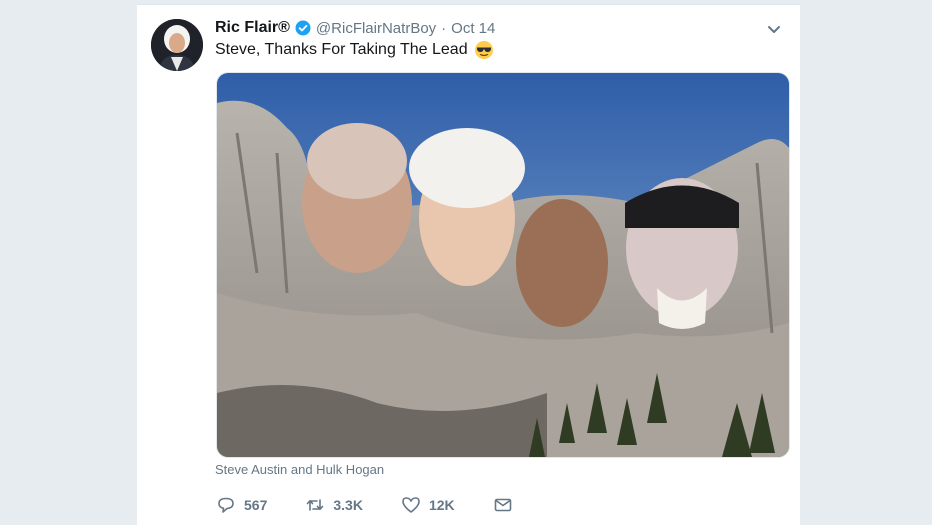 This screenshot has height=525, width=932. Describe the element at coordinates (411, 505) in the screenshot. I see `heart-icon` at that location.